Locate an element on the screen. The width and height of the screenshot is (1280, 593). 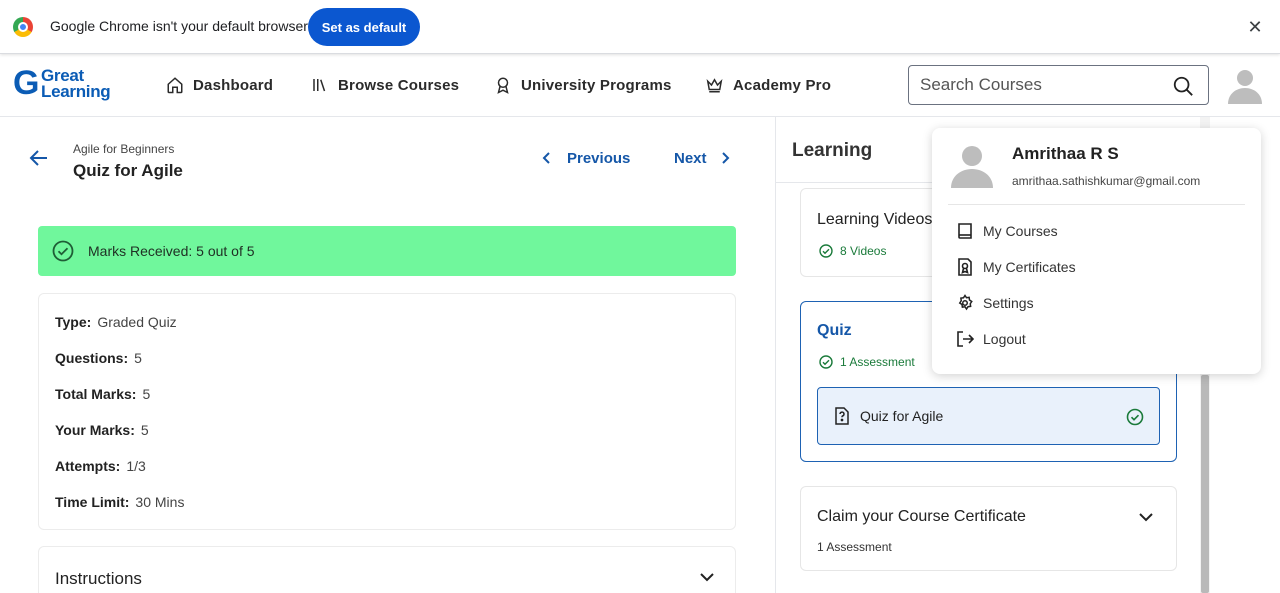
page-title: Quiz for Agile is located at coordinates (128, 170).